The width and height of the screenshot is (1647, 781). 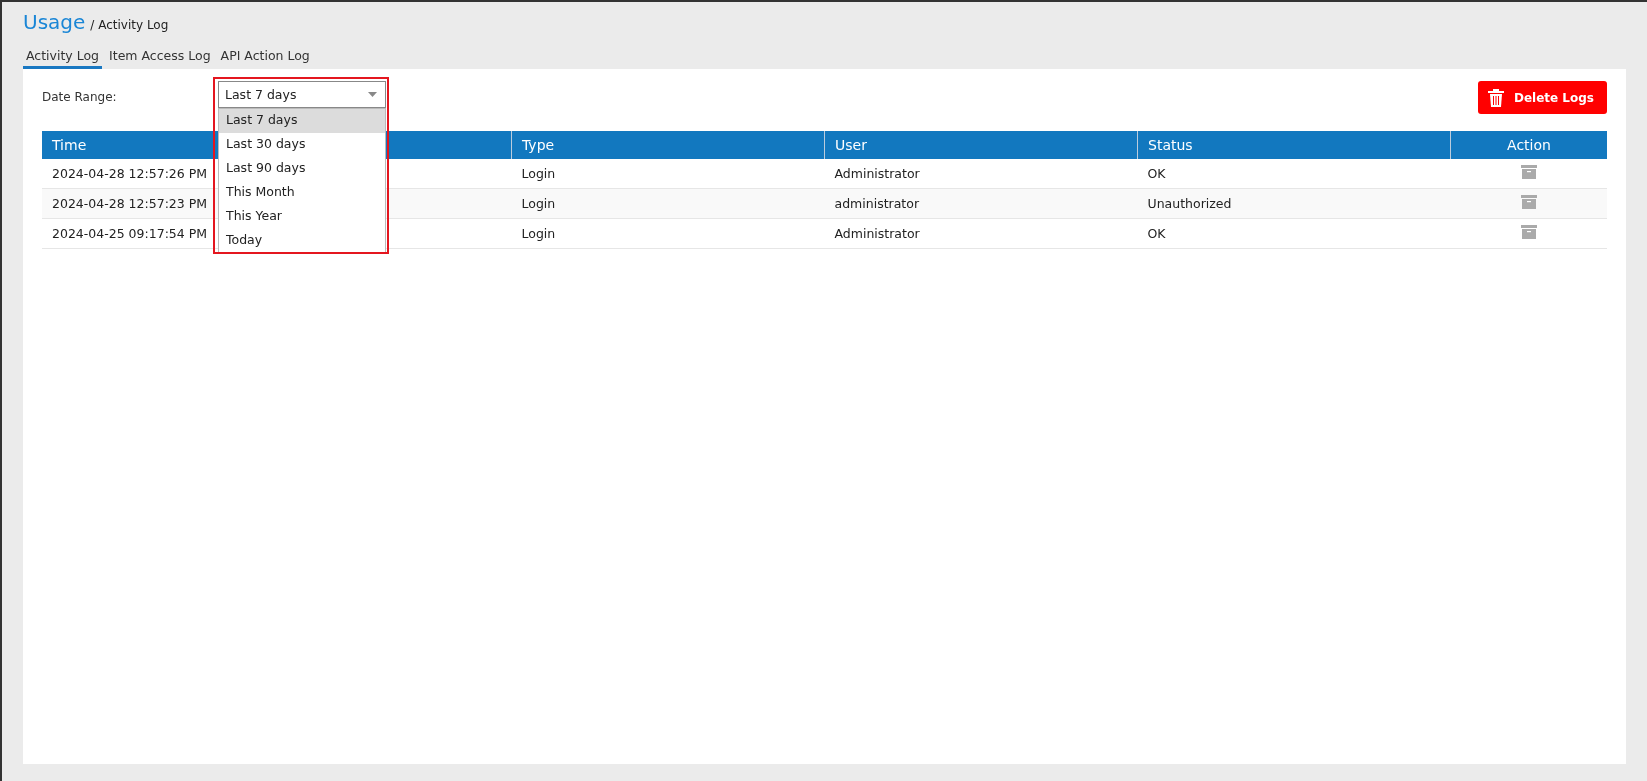 I want to click on tab: Item Access Log, so click(x=160, y=57).